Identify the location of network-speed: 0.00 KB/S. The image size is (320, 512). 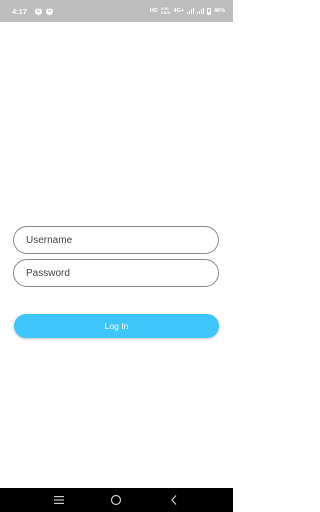
(166, 11).